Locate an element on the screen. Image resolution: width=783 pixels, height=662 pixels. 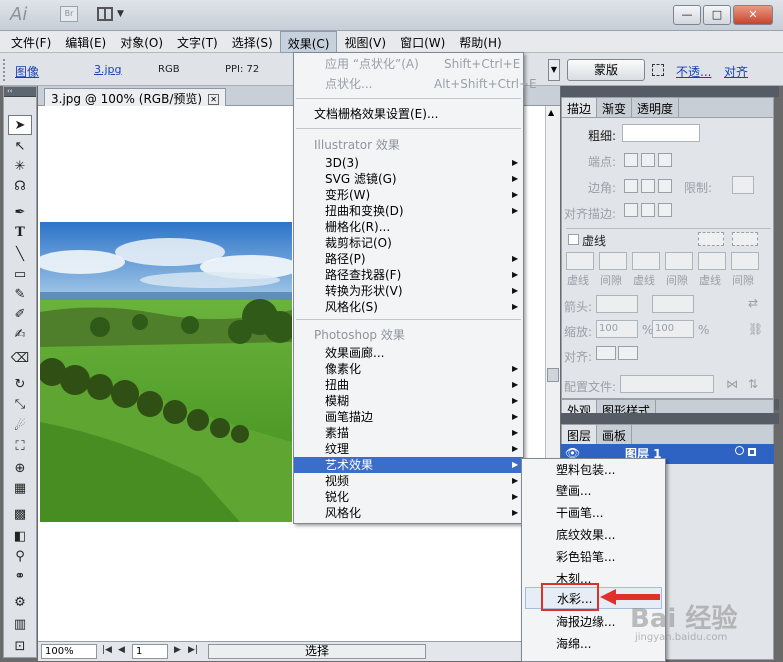
document-tab: 3.jpg @ 100% (RGB/预览) ✕ is located at coordinates (135, 97).